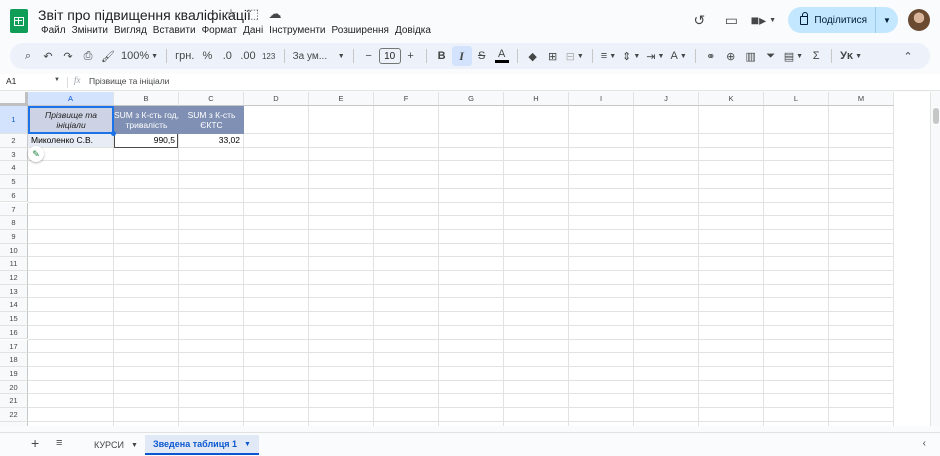  What do you see at coordinates (631, 56) in the screenshot?
I see `vertical-align-icon: ⇕ ▼` at bounding box center [631, 56].